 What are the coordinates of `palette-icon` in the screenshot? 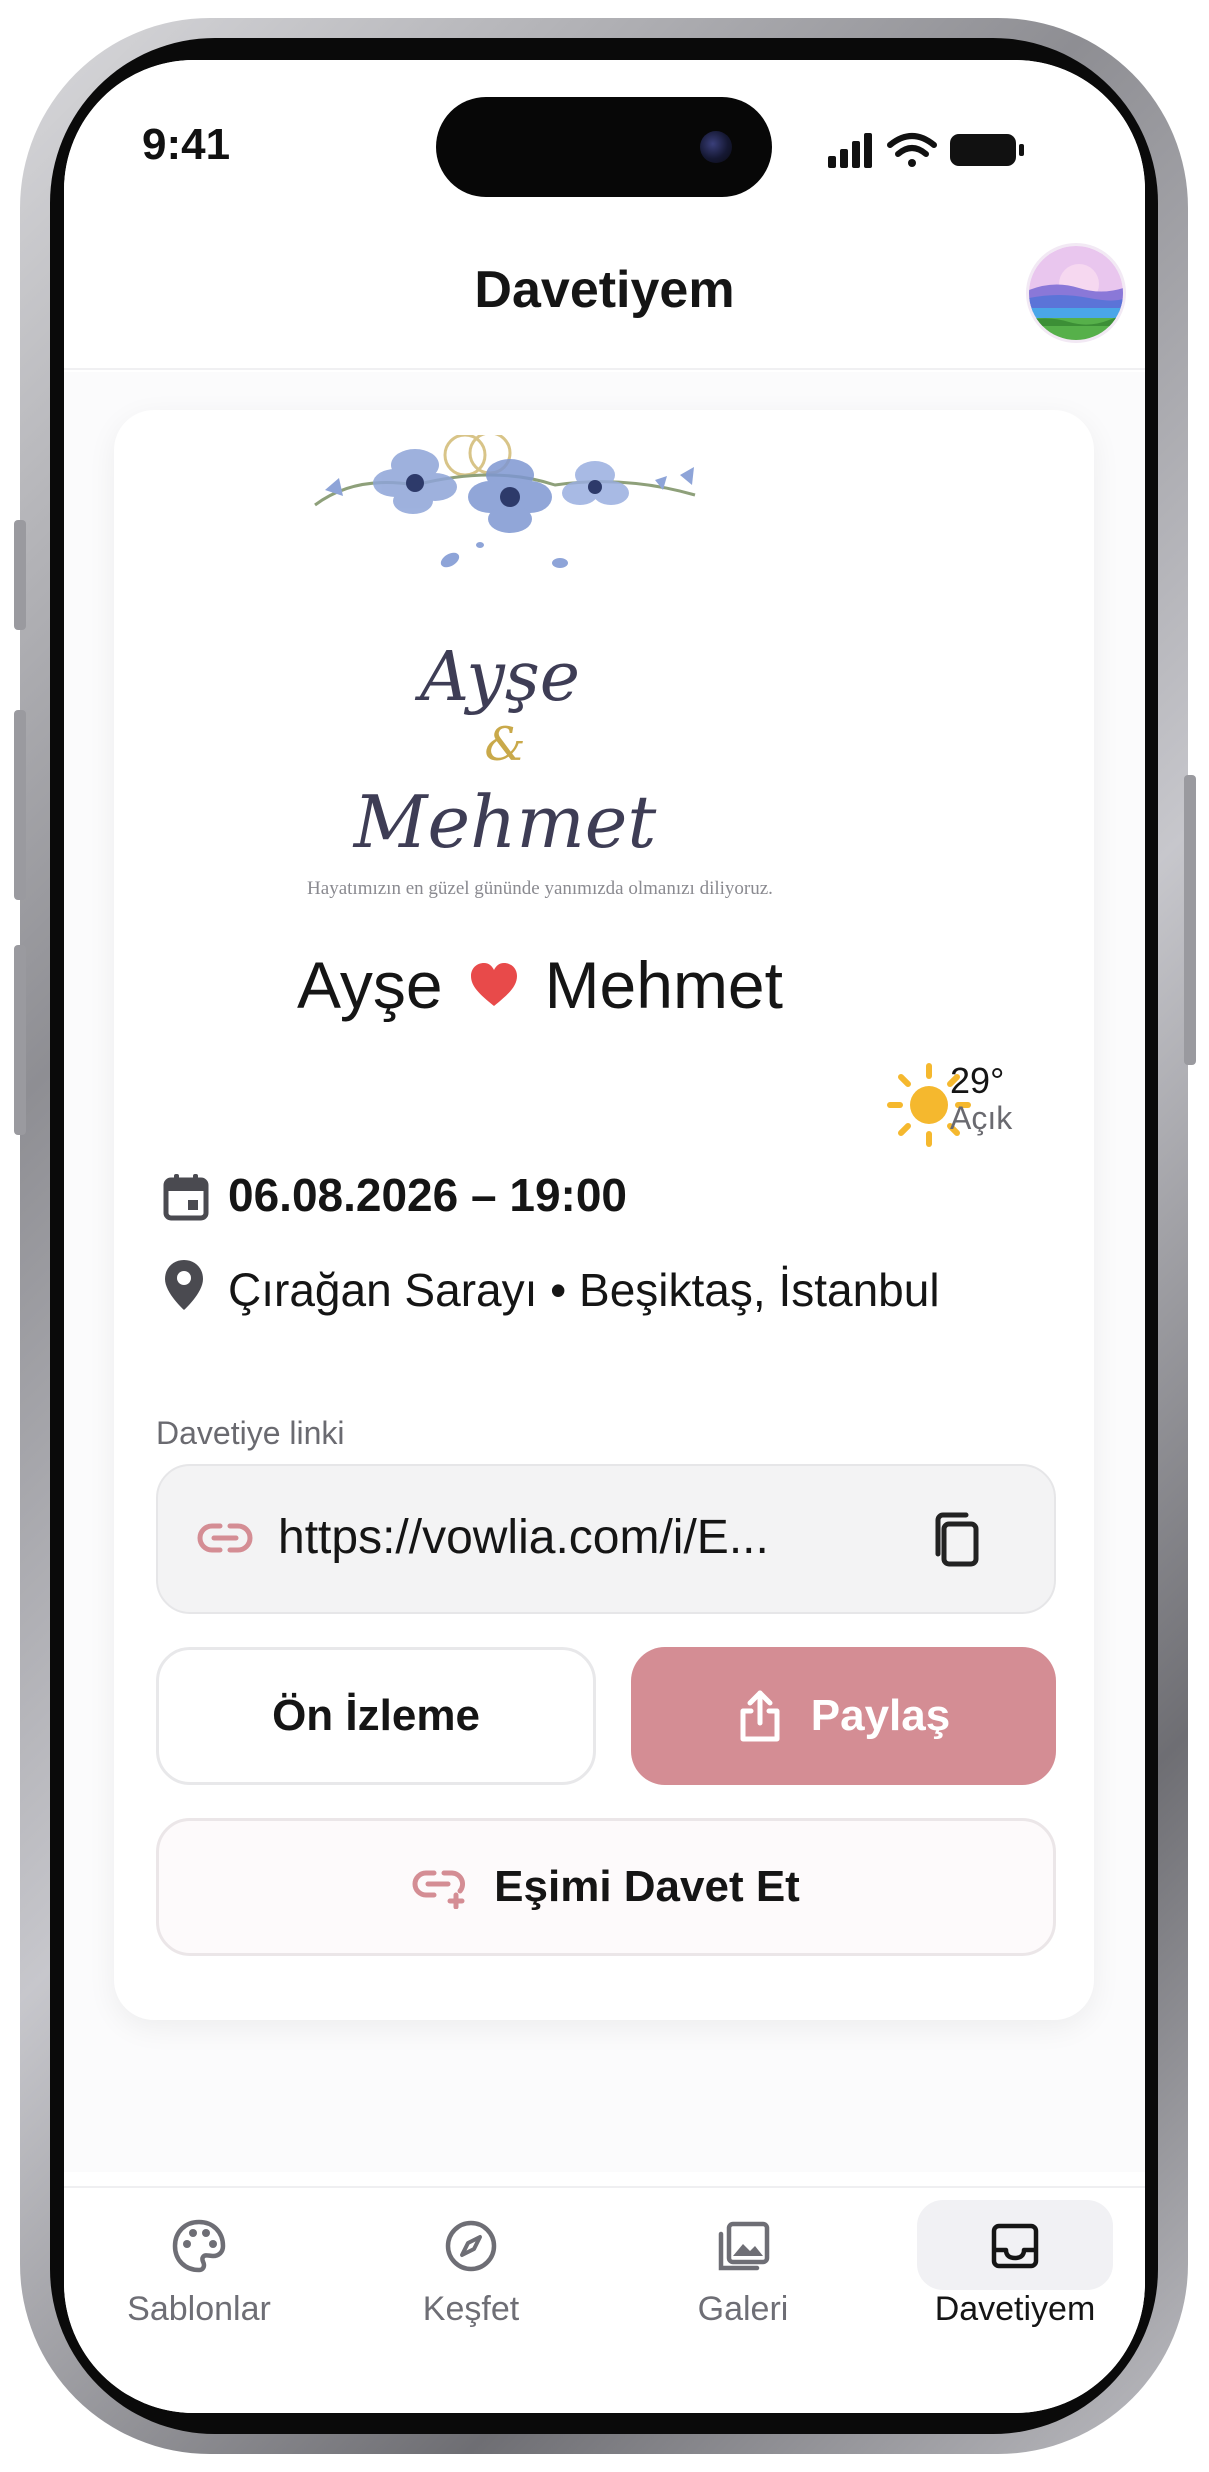 It's located at (199, 2246).